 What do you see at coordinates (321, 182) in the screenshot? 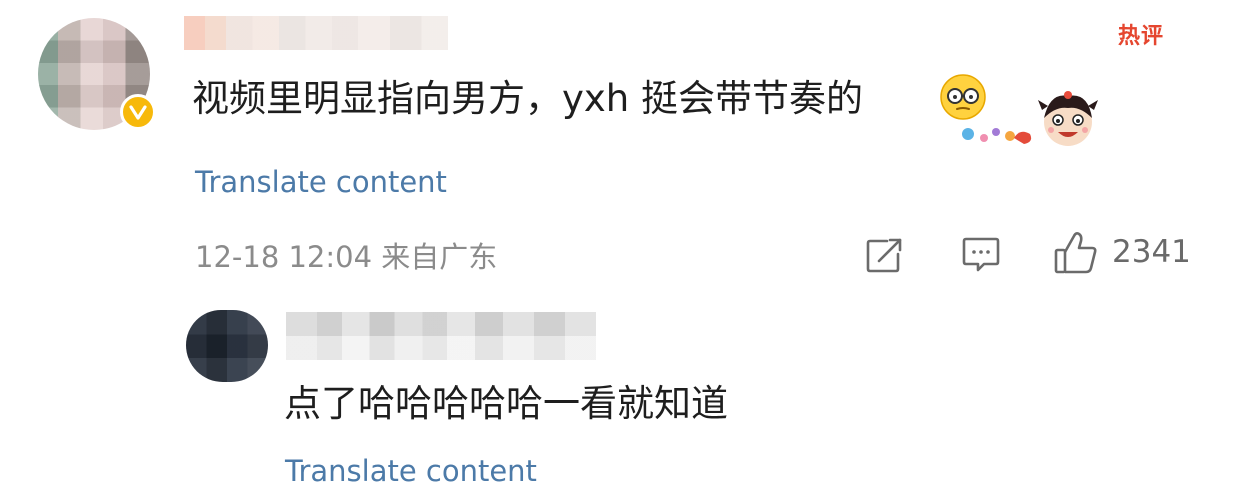
I see `translate-link: Translate content` at bounding box center [321, 182].